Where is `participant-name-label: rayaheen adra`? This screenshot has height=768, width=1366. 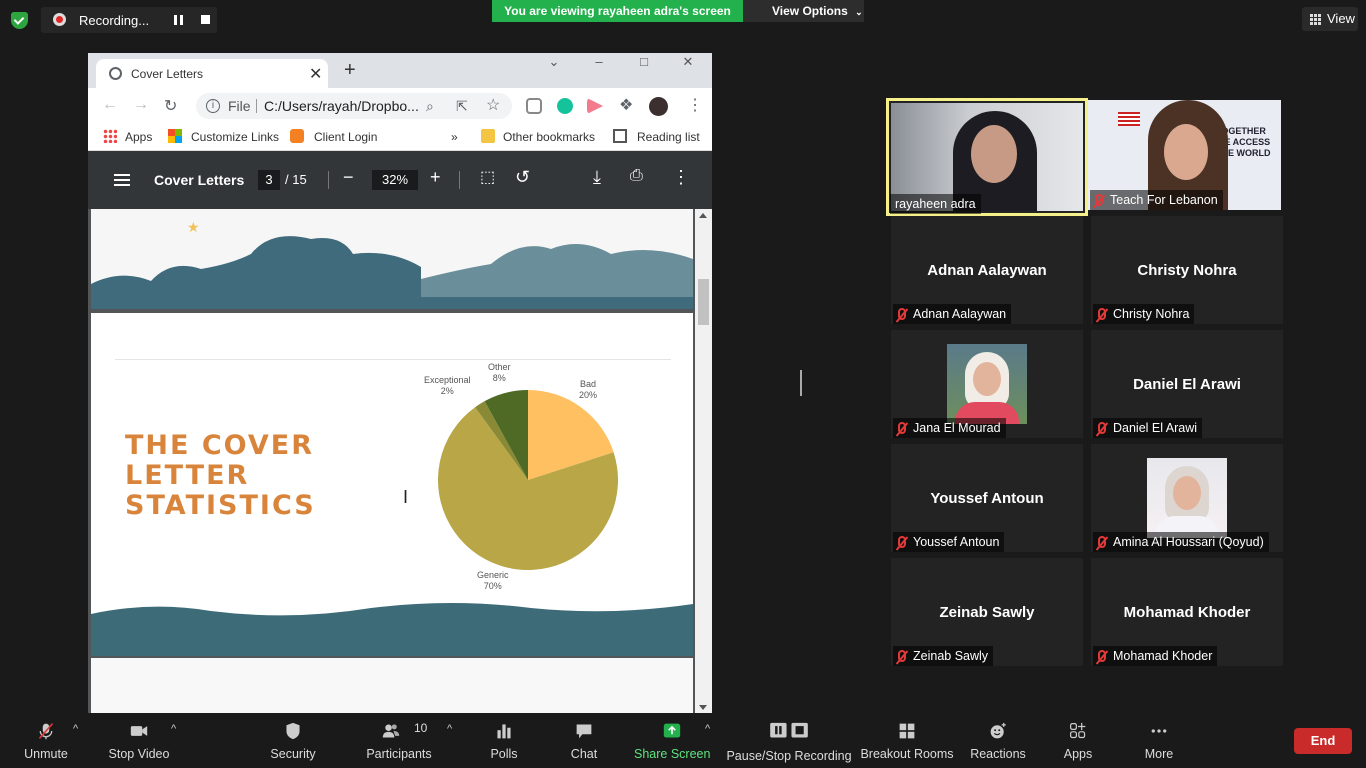
participant-name-label: rayaheen adra is located at coordinates (935, 204).